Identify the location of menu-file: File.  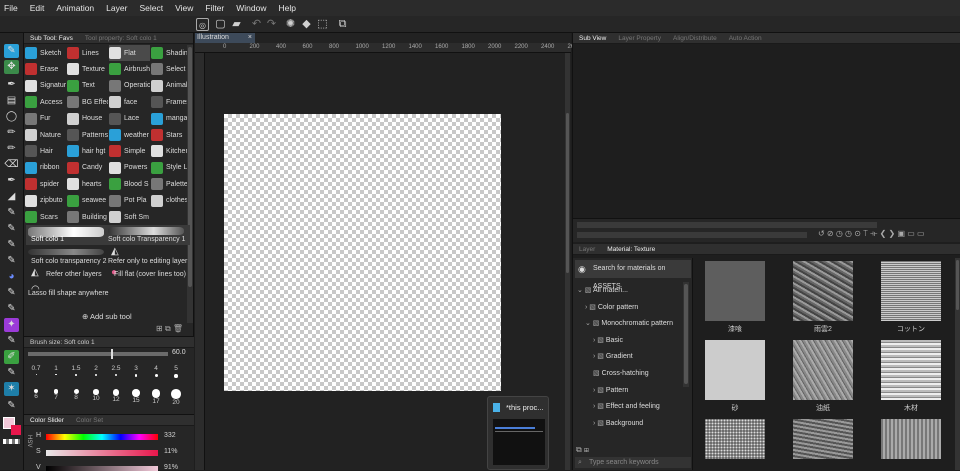
(11, 8).